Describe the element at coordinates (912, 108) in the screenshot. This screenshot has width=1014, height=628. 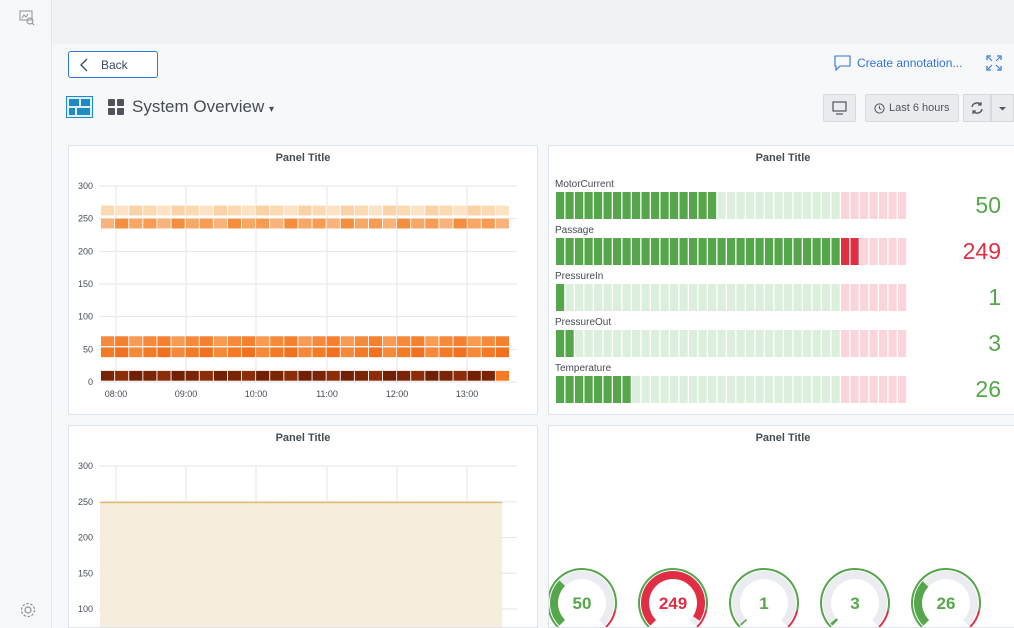
I see `time-range-button: Last 6 hours` at that location.